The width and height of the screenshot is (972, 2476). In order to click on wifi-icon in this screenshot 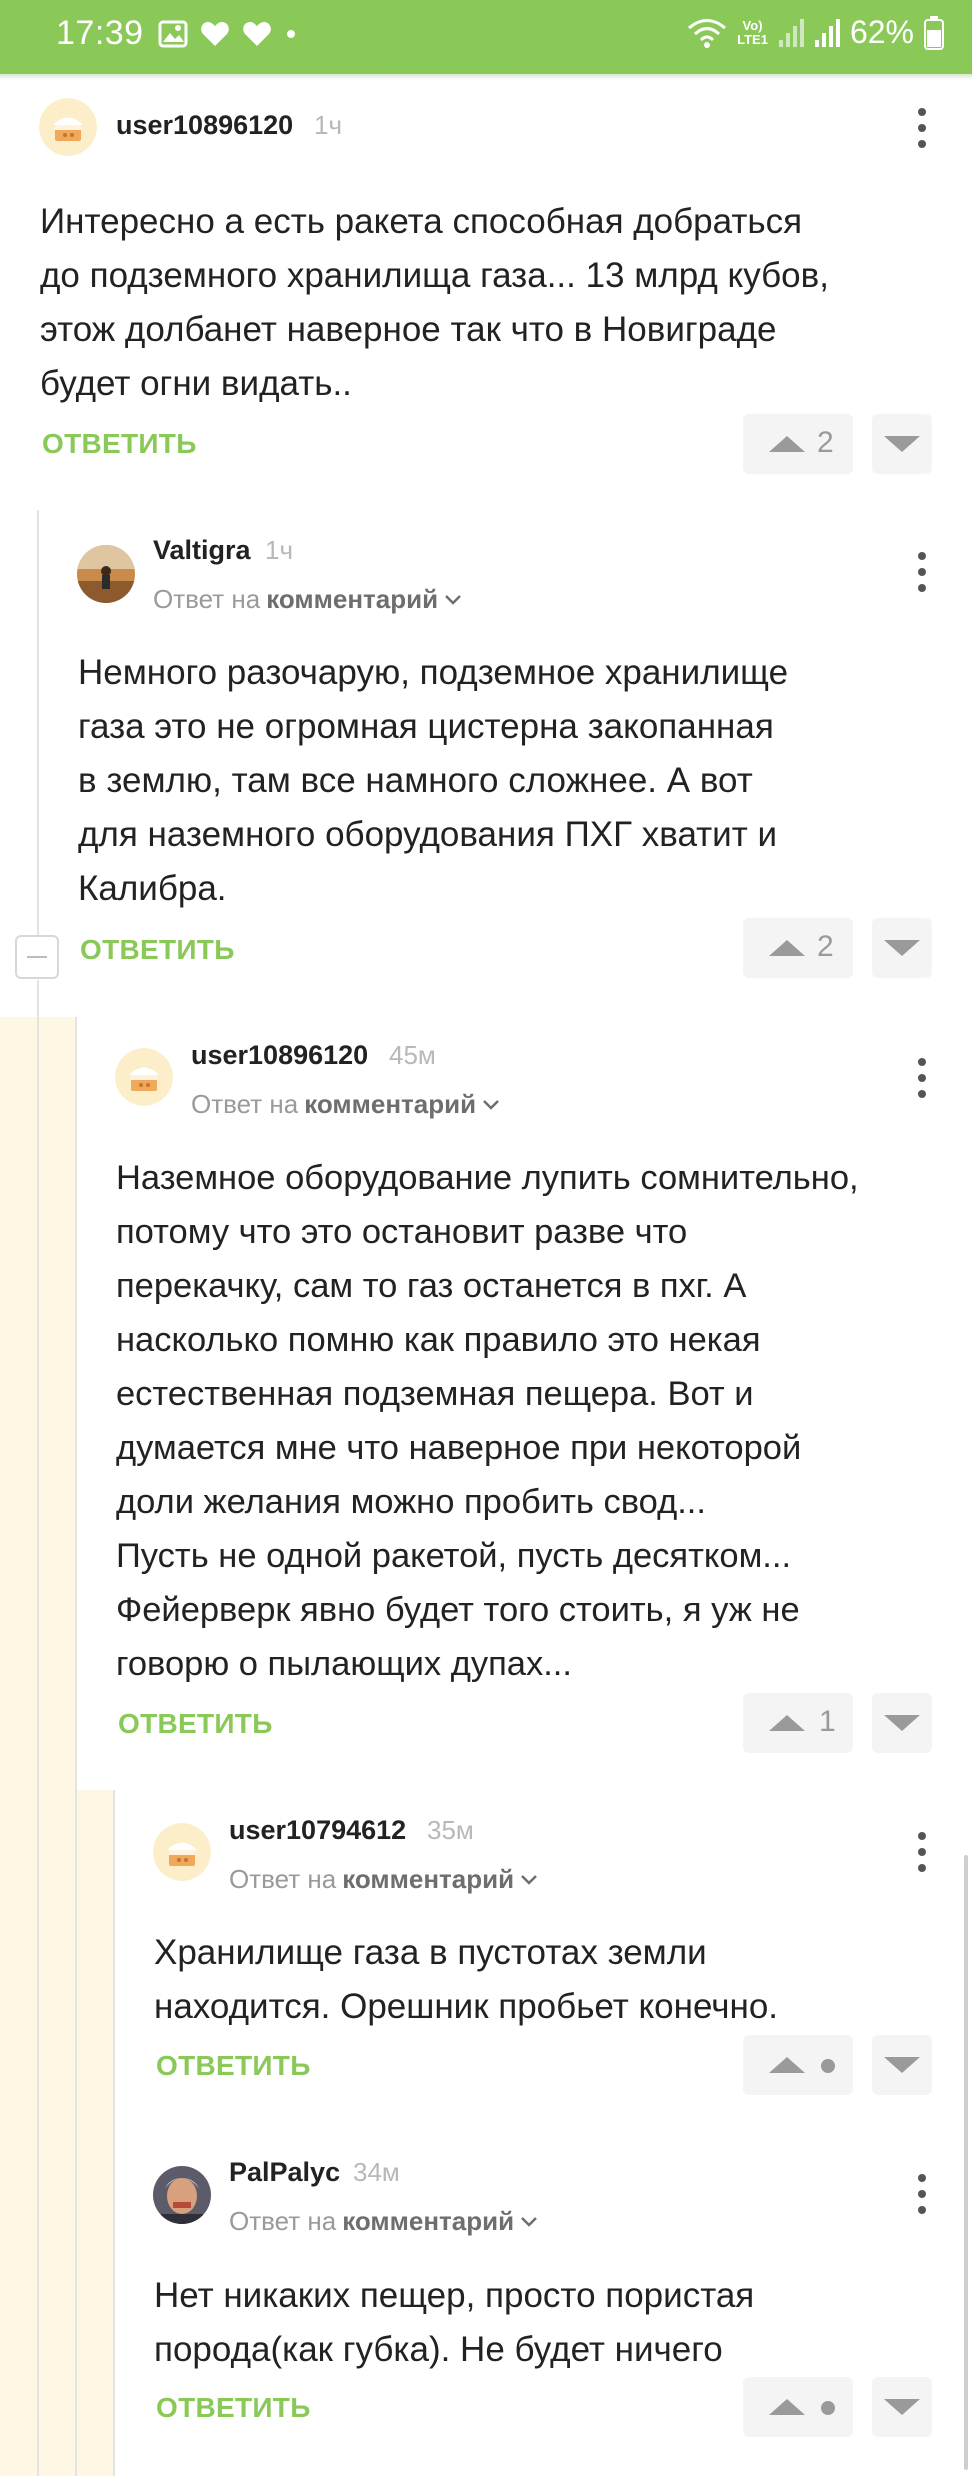, I will do `click(707, 33)`.